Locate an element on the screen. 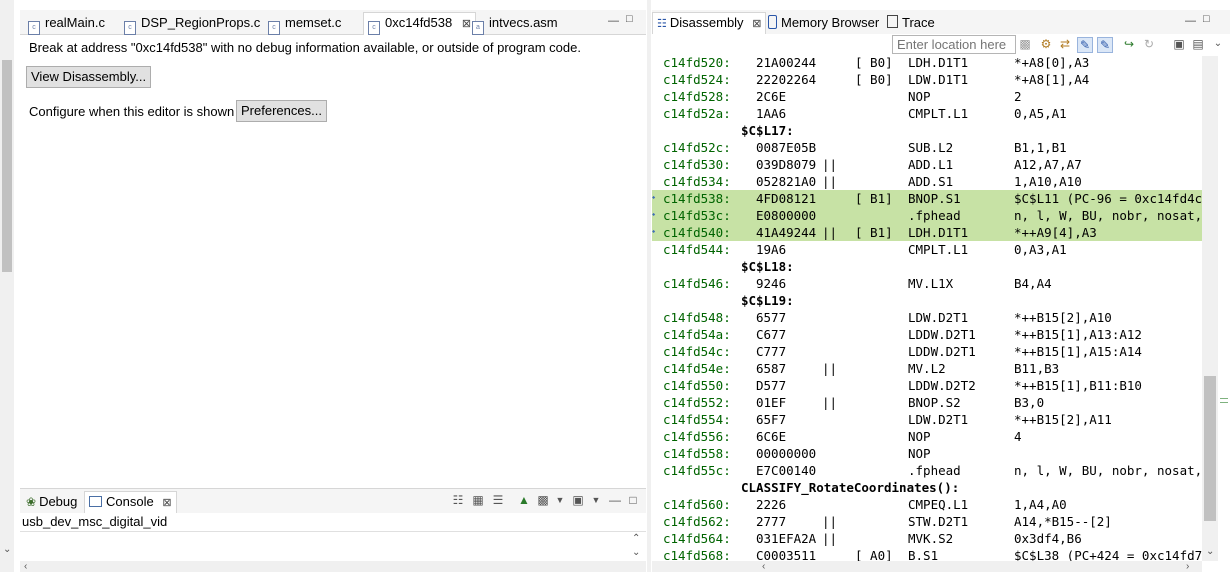  tab-disassembly: ☷ Disassembly ⊠ is located at coordinates (709, 24).